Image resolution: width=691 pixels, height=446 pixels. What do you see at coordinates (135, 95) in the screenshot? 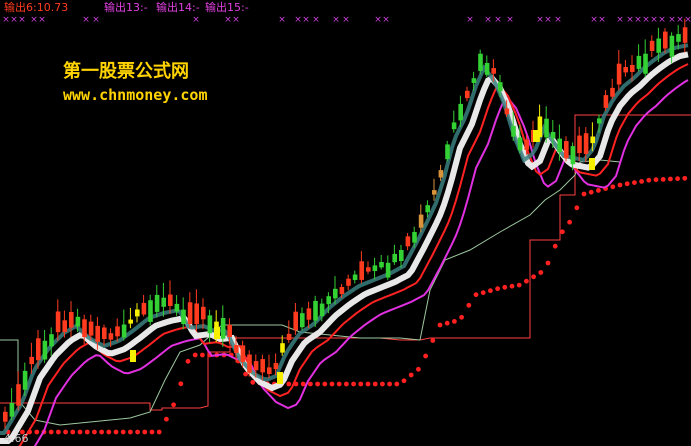
I see `watermark-url: www.chnmoney.com` at bounding box center [135, 95].